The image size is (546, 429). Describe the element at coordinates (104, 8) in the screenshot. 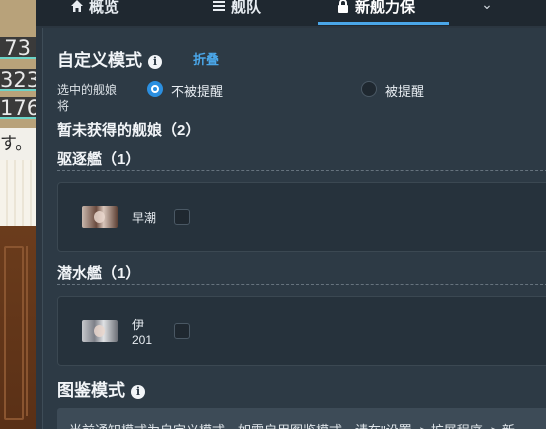

I see `tab-overview-label: 概览` at that location.